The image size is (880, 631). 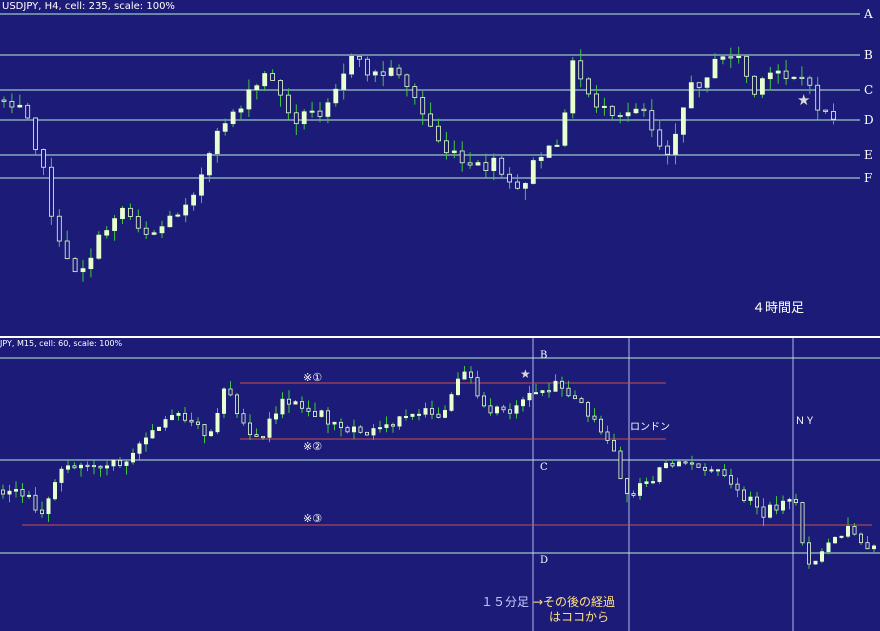 I want to click on note-line-1: →その後の経過, so click(x=574, y=602).